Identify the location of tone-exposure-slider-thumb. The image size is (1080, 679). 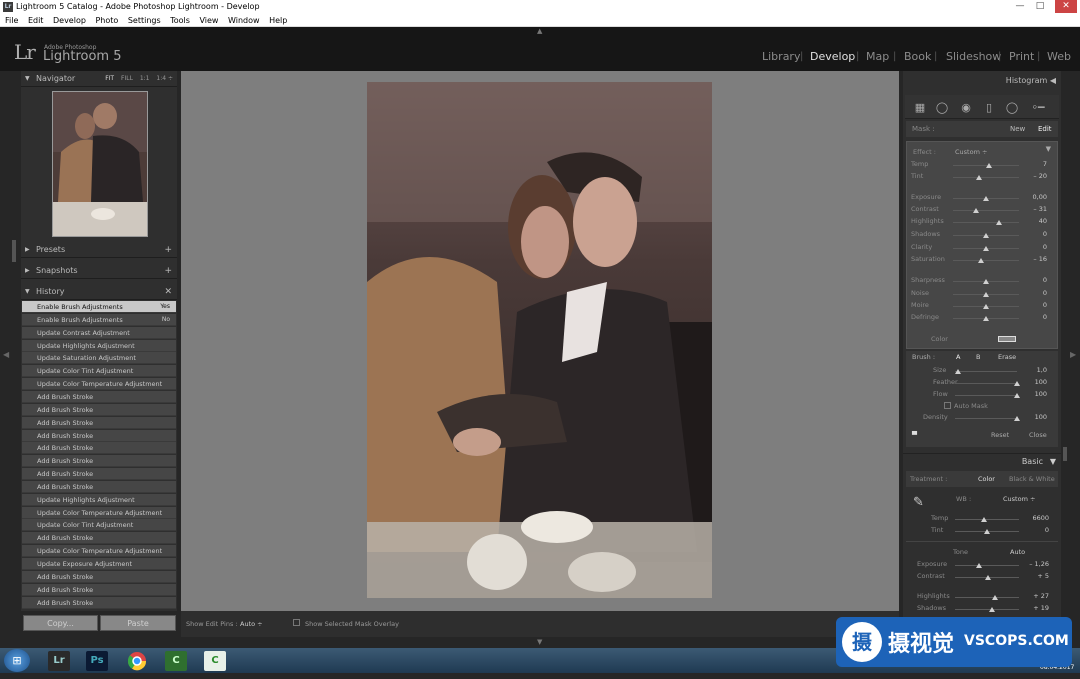
(978, 565).